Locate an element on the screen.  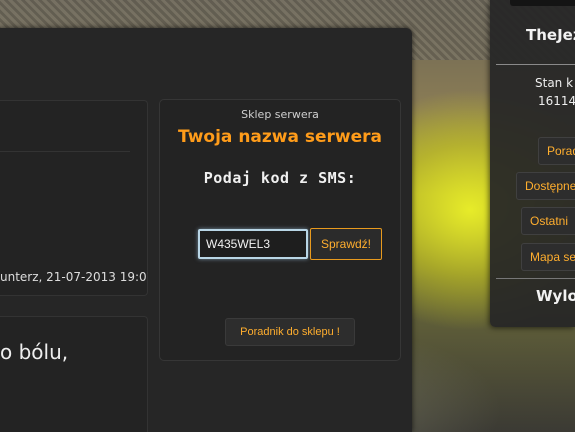
sms-code-prompt: Podaj kod z SMS: is located at coordinates (280, 178).